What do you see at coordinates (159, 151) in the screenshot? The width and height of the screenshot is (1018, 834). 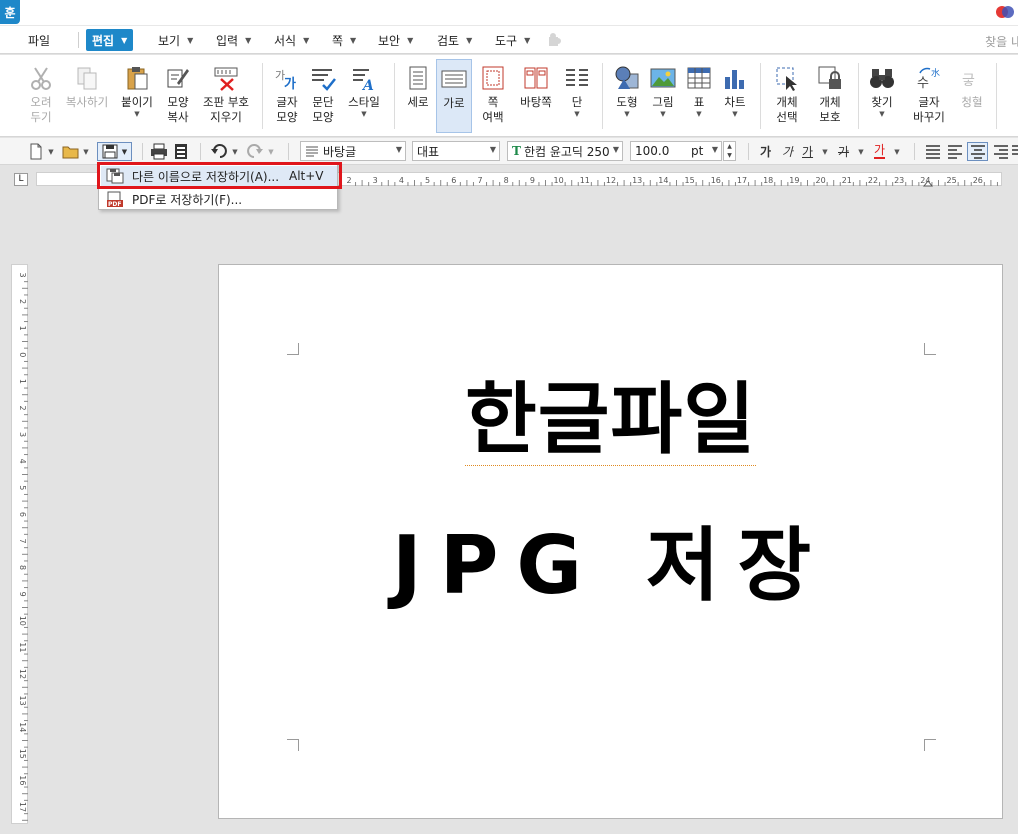 I see `print-icon` at bounding box center [159, 151].